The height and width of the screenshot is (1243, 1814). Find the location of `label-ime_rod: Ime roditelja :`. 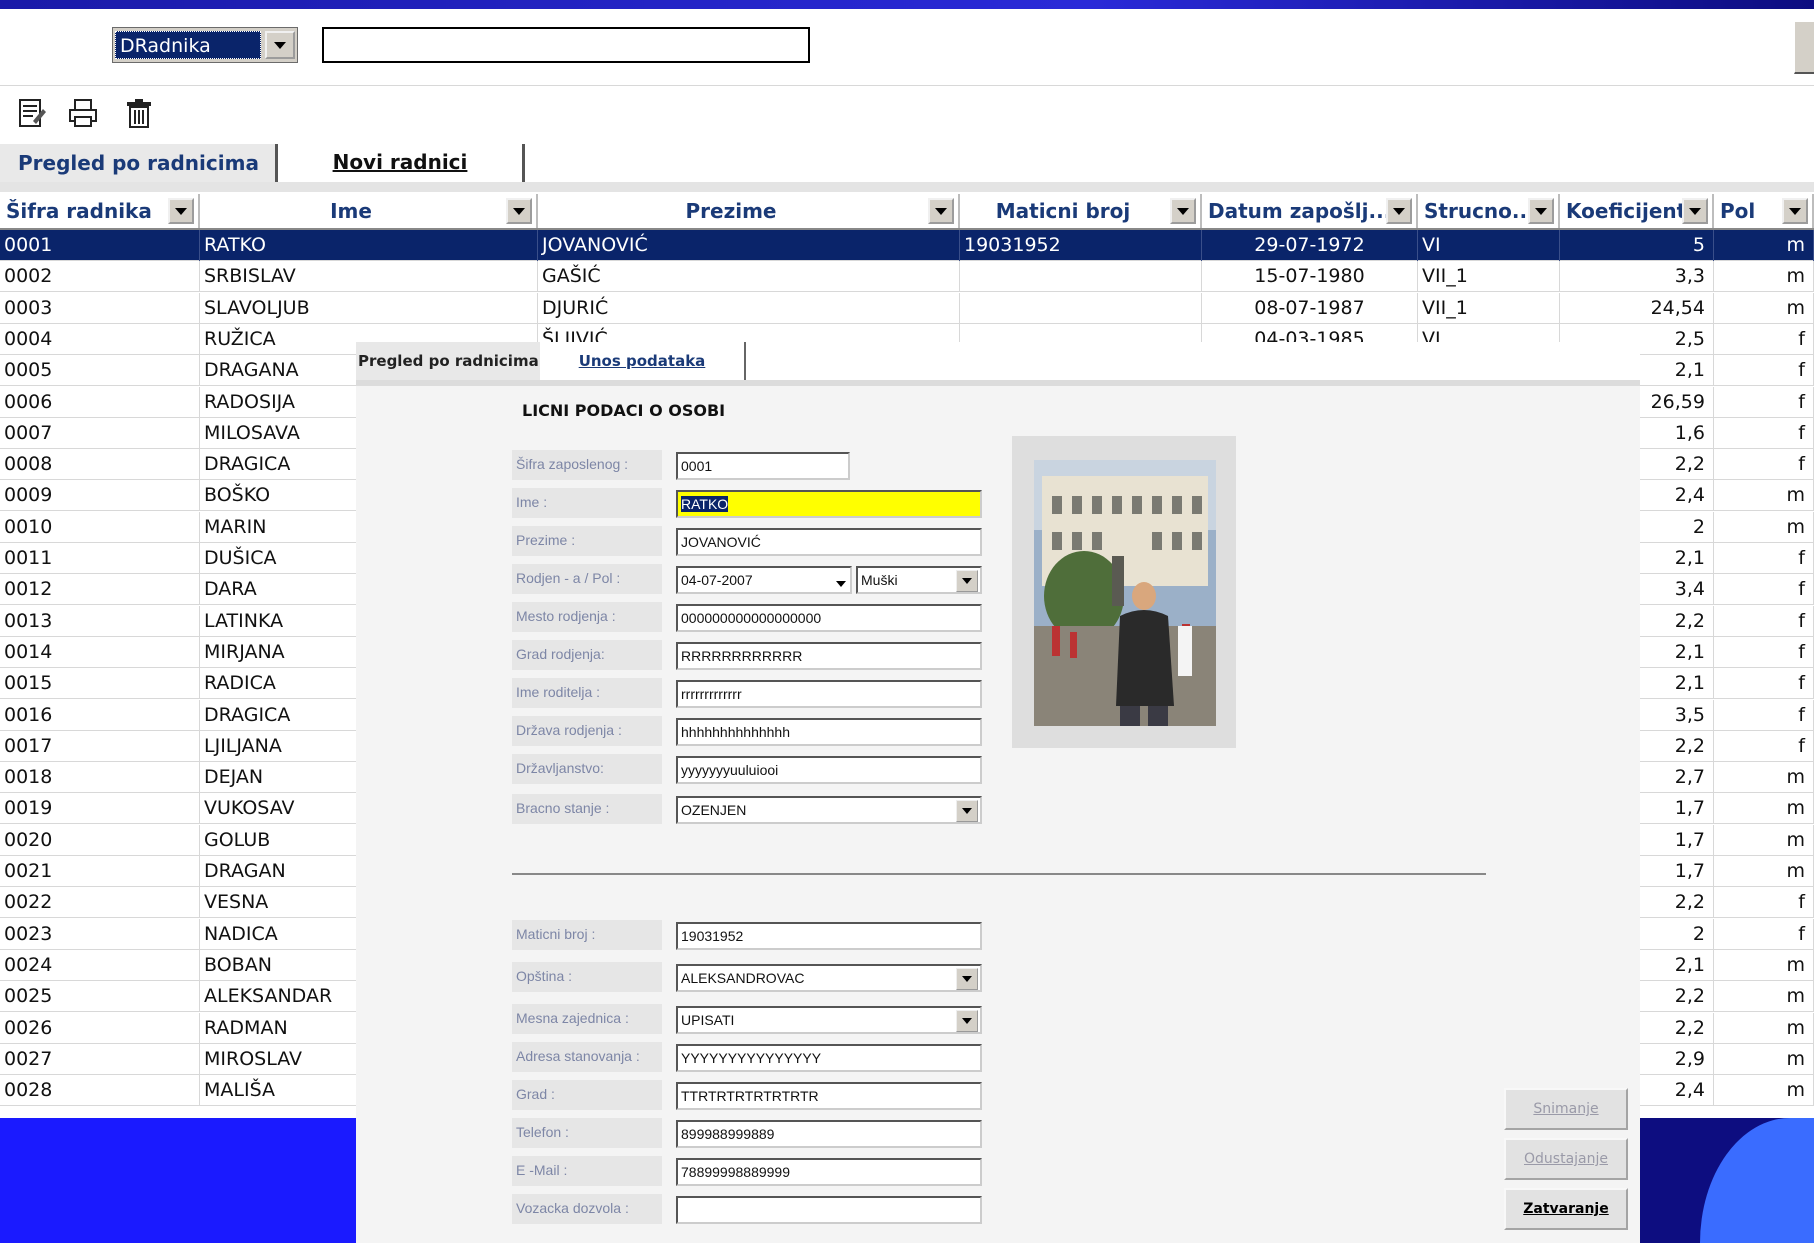

label-ime_rod: Ime roditelja : is located at coordinates (587, 693).